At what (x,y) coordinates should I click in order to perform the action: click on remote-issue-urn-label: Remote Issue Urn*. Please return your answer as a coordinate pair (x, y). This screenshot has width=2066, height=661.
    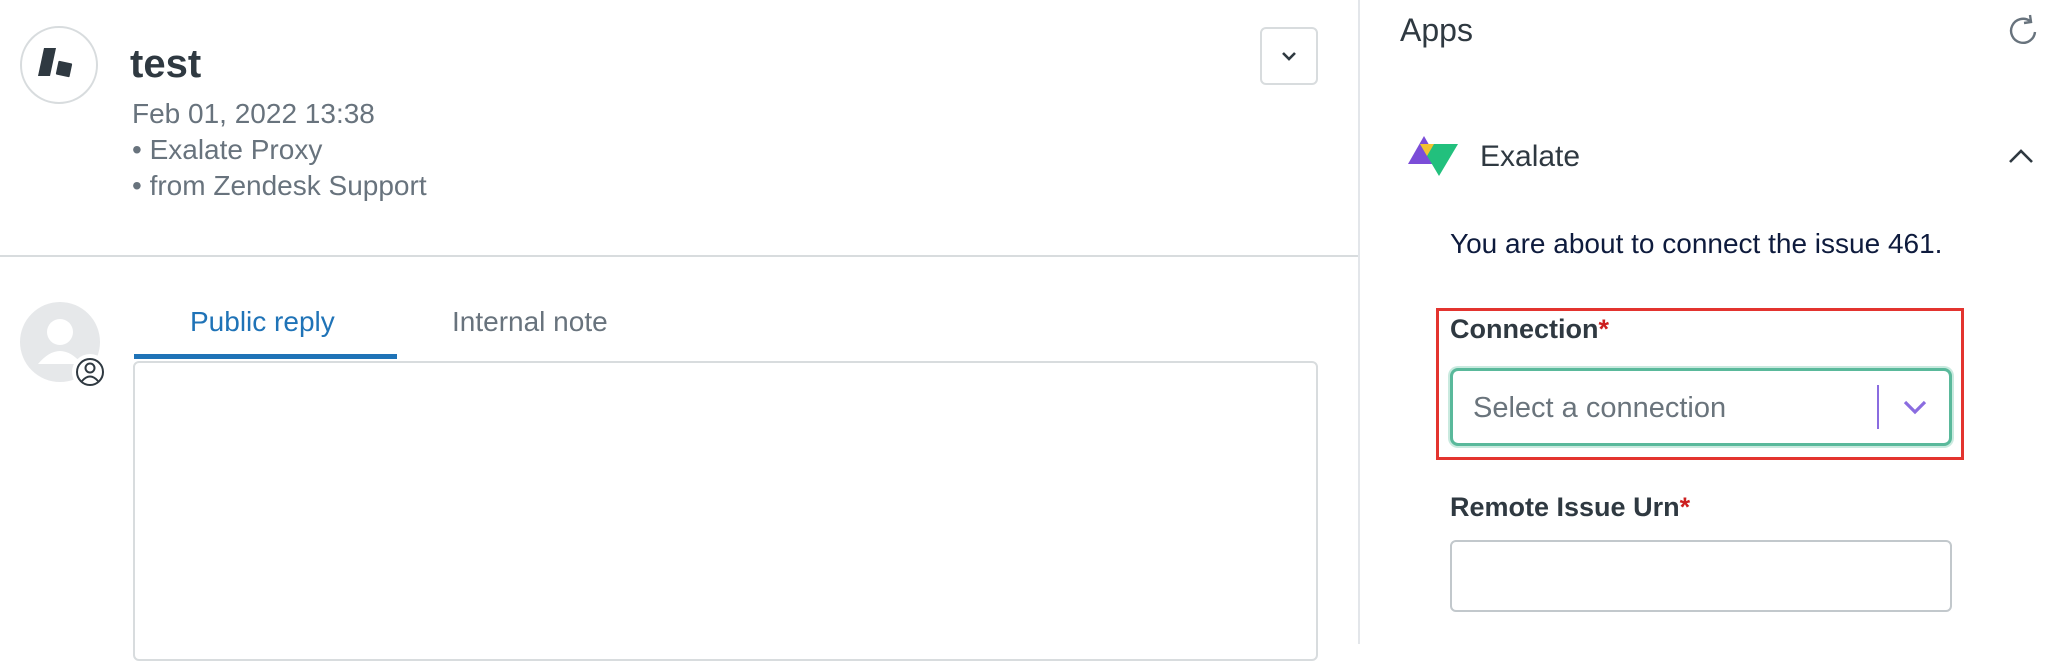
    Looking at the image, I should click on (1570, 507).